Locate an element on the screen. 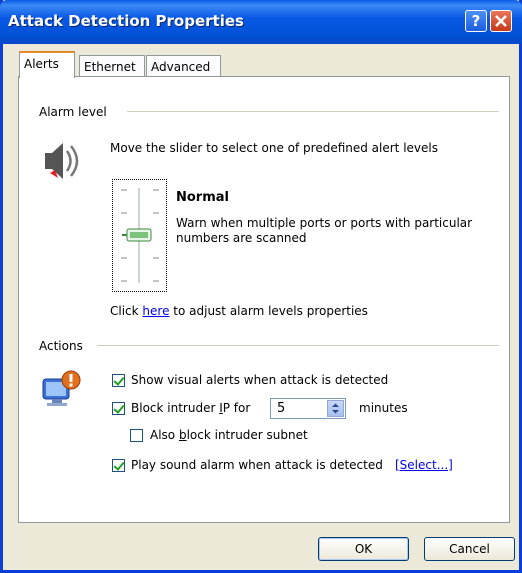 Image resolution: width=522 pixels, height=573 pixels. ok-button: OK is located at coordinates (363, 549).